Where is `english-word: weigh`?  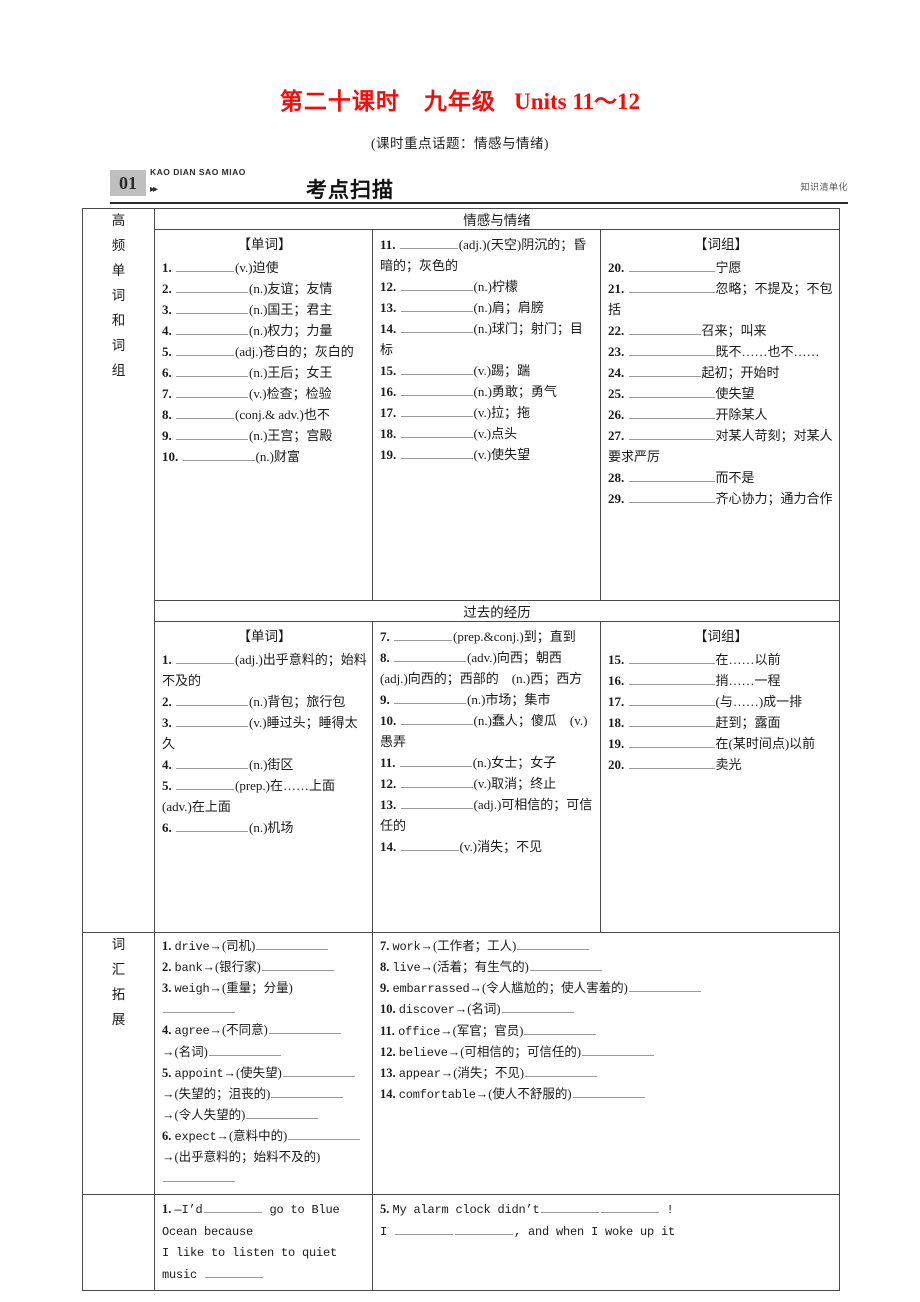
english-word: weigh is located at coordinates (192, 989).